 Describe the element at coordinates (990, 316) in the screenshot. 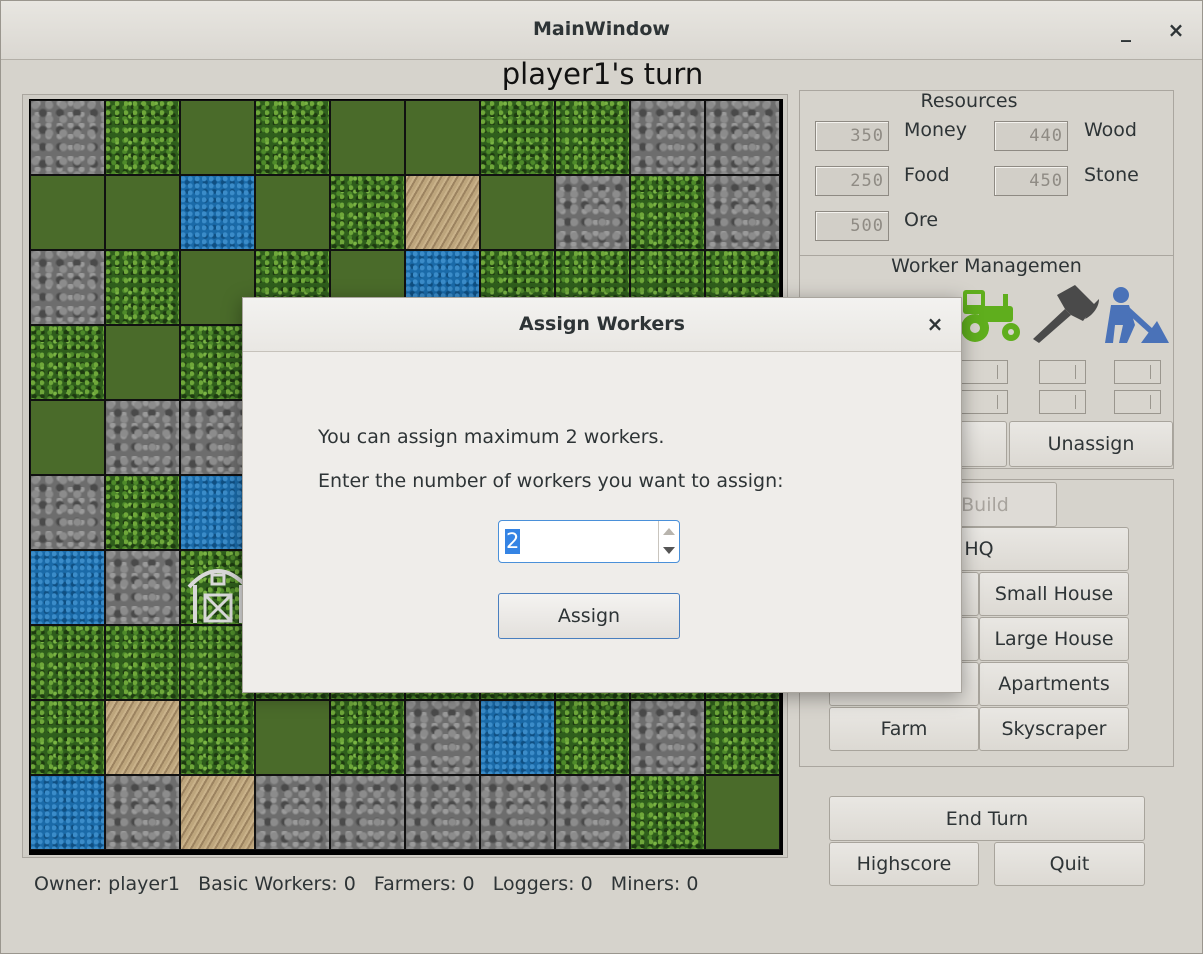

I see `tractor-icon` at that location.